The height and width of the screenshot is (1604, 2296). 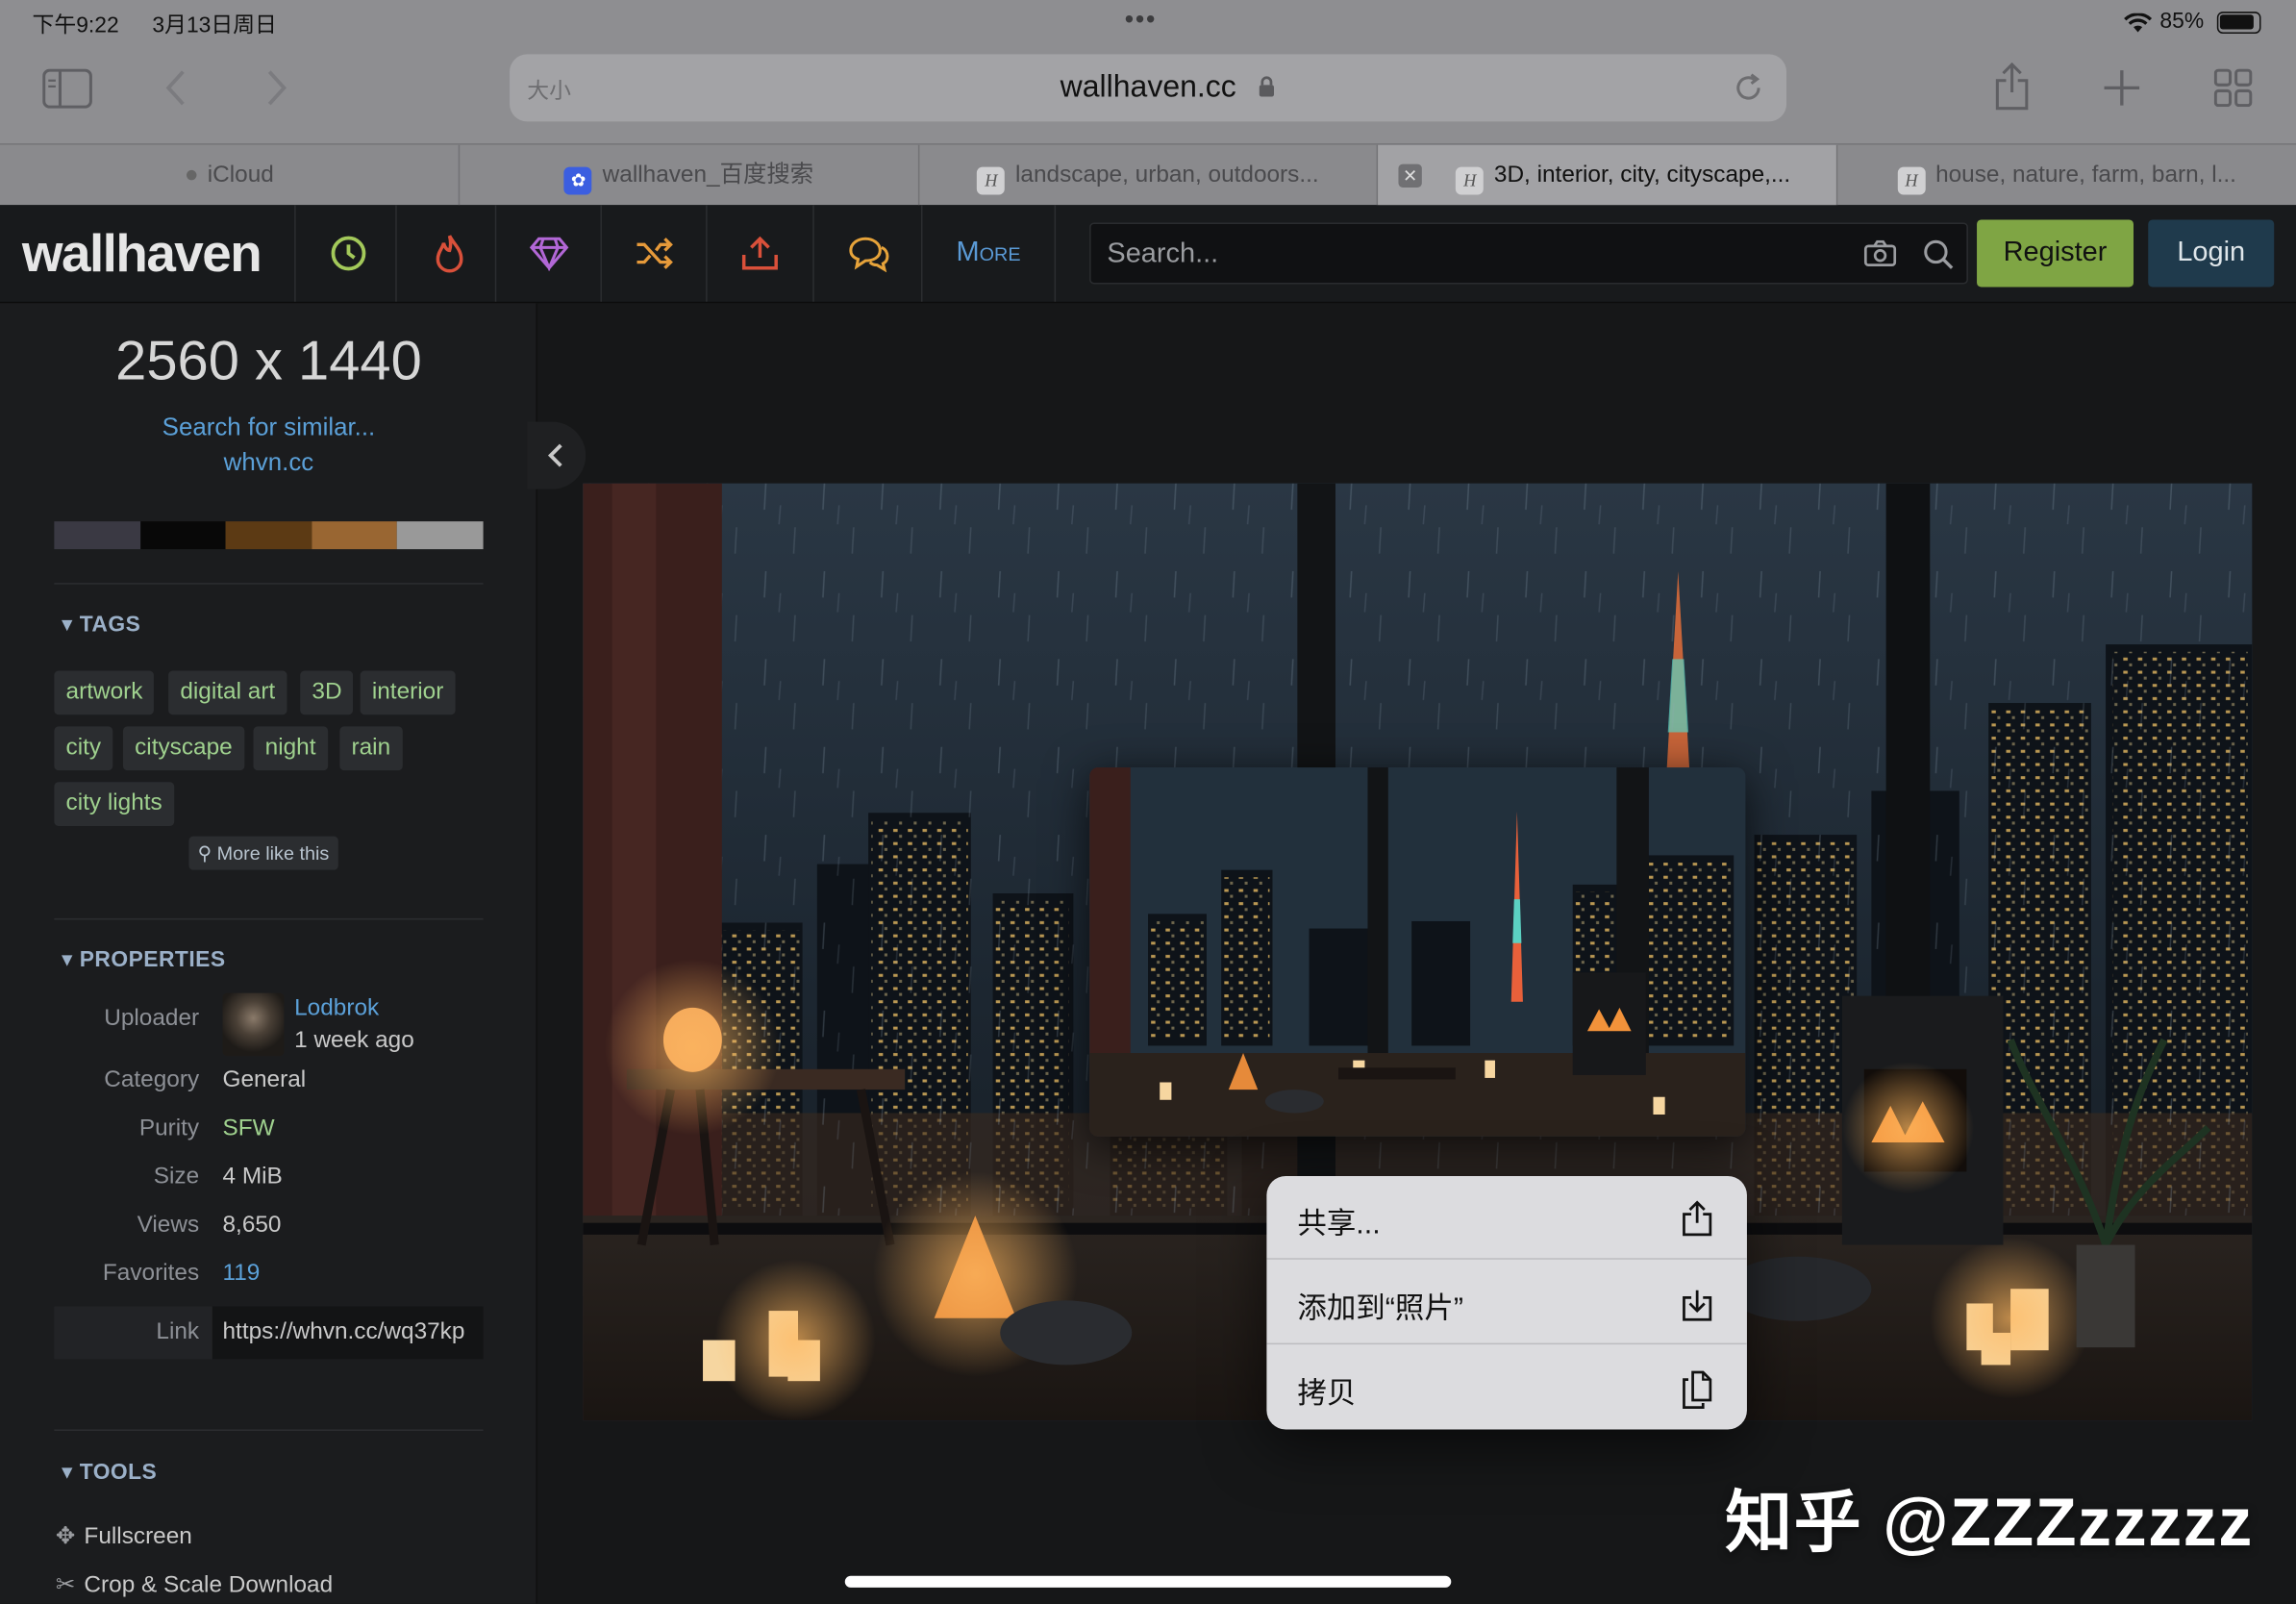 I want to click on tab-overview-icon, so click(x=2233, y=88).